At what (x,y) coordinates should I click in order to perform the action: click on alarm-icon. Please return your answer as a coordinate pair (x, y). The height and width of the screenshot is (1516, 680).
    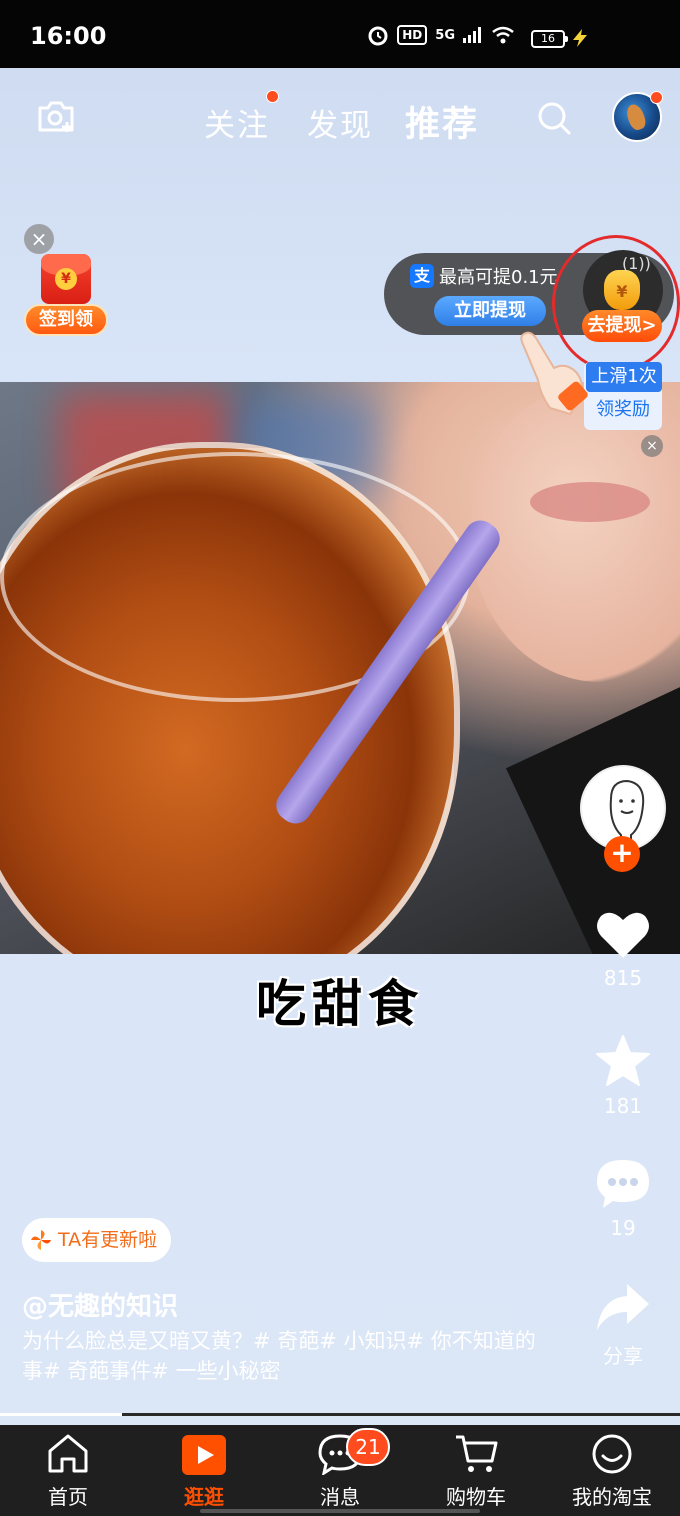
    Looking at the image, I should click on (378, 36).